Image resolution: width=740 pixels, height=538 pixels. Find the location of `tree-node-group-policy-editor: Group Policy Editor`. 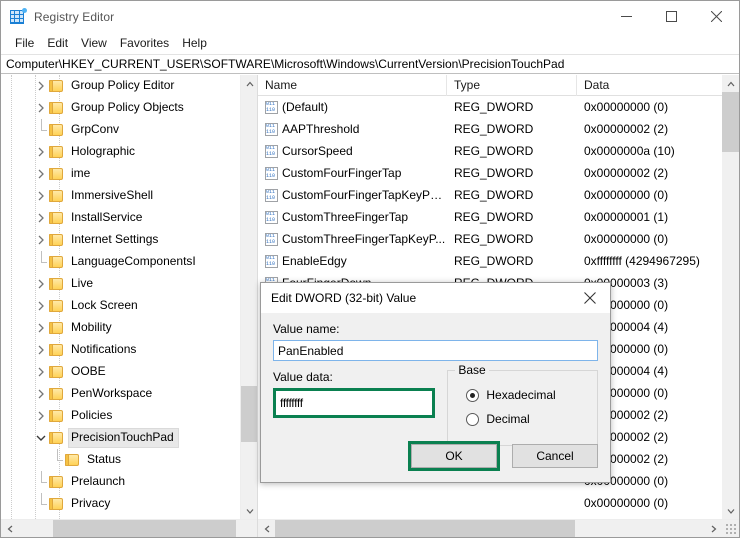

tree-node-group-policy-editor: Group Policy Editor is located at coordinates (121, 86).